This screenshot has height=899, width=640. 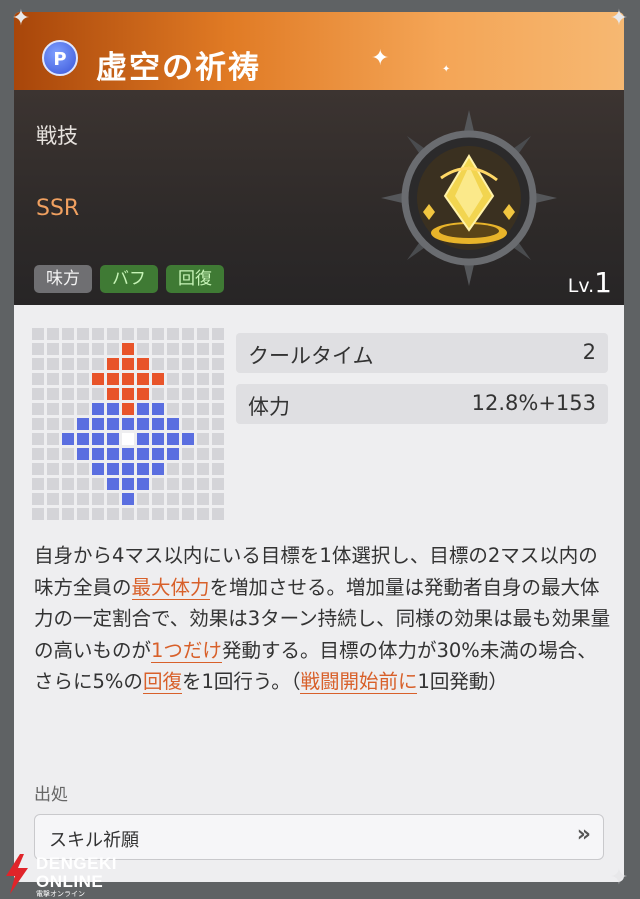 What do you see at coordinates (65, 875) in the screenshot?
I see `dengeki-online-watermark: DENGEKI ONLINE 電撃オンライン` at bounding box center [65, 875].